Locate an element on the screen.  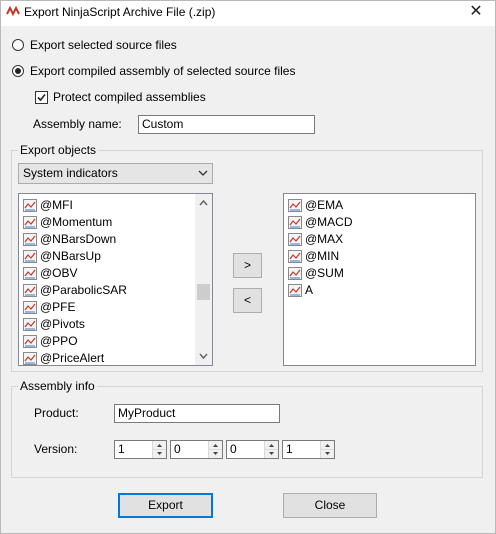
available-list-item: @Momentum is located at coordinates (67, 222).